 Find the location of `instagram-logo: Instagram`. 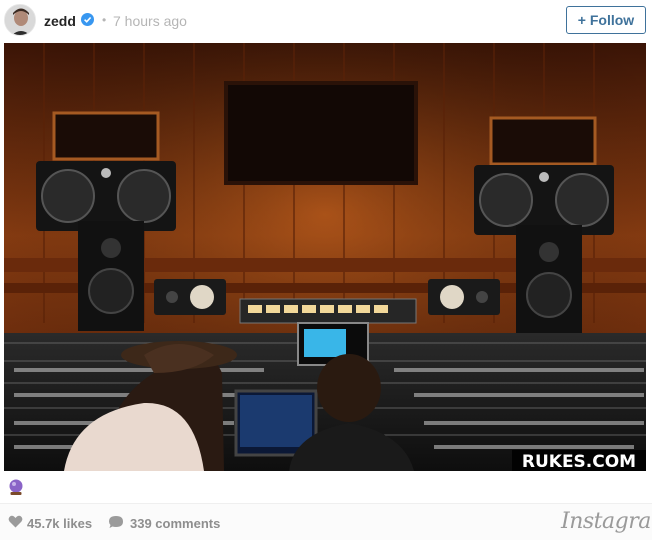

instagram-logo: Instagram is located at coordinates (606, 521).